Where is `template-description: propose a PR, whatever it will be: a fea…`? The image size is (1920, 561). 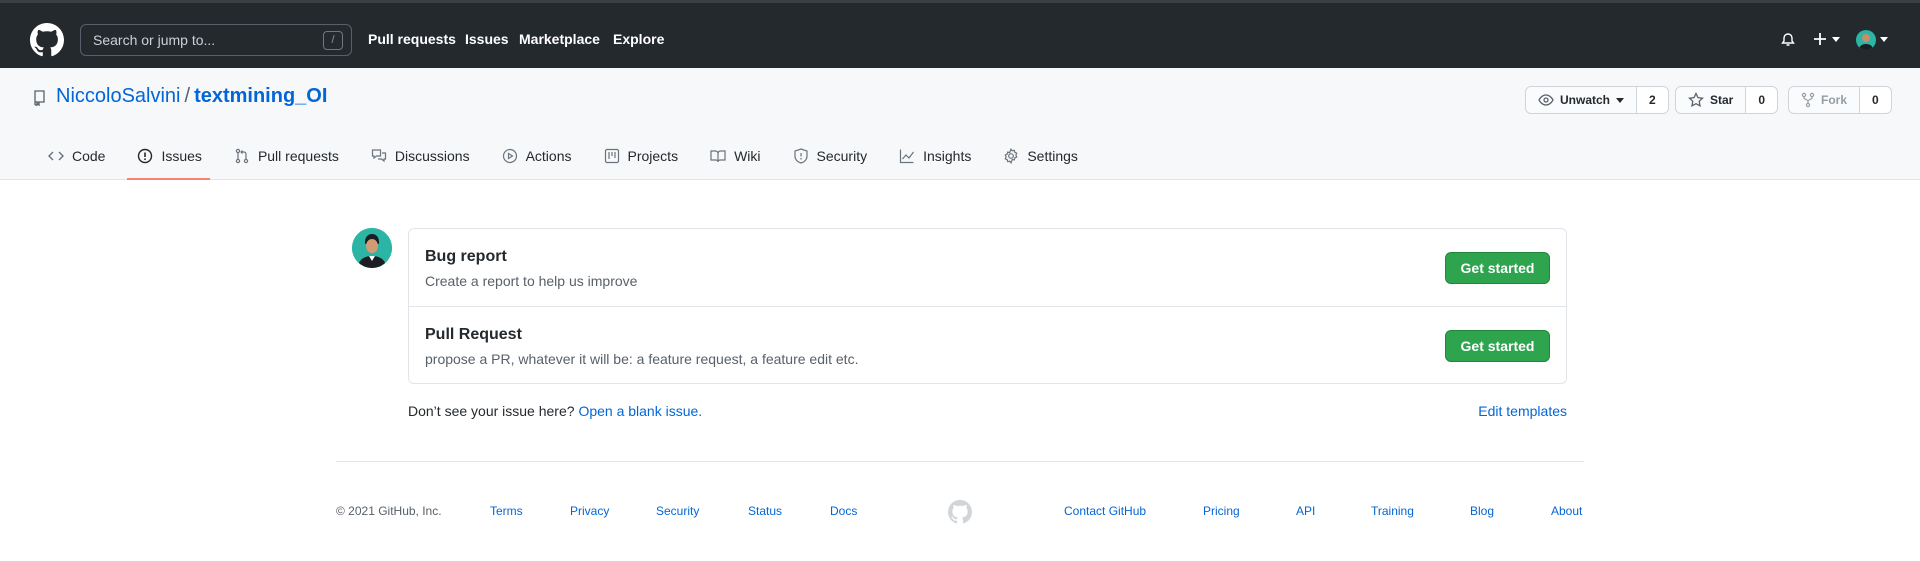 template-description: propose a PR, whatever it will be: a fea… is located at coordinates (642, 359).